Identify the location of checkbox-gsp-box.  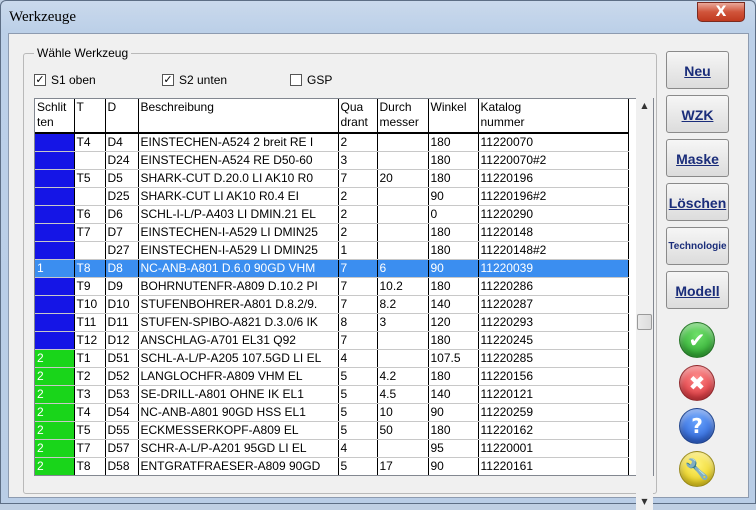
(296, 80).